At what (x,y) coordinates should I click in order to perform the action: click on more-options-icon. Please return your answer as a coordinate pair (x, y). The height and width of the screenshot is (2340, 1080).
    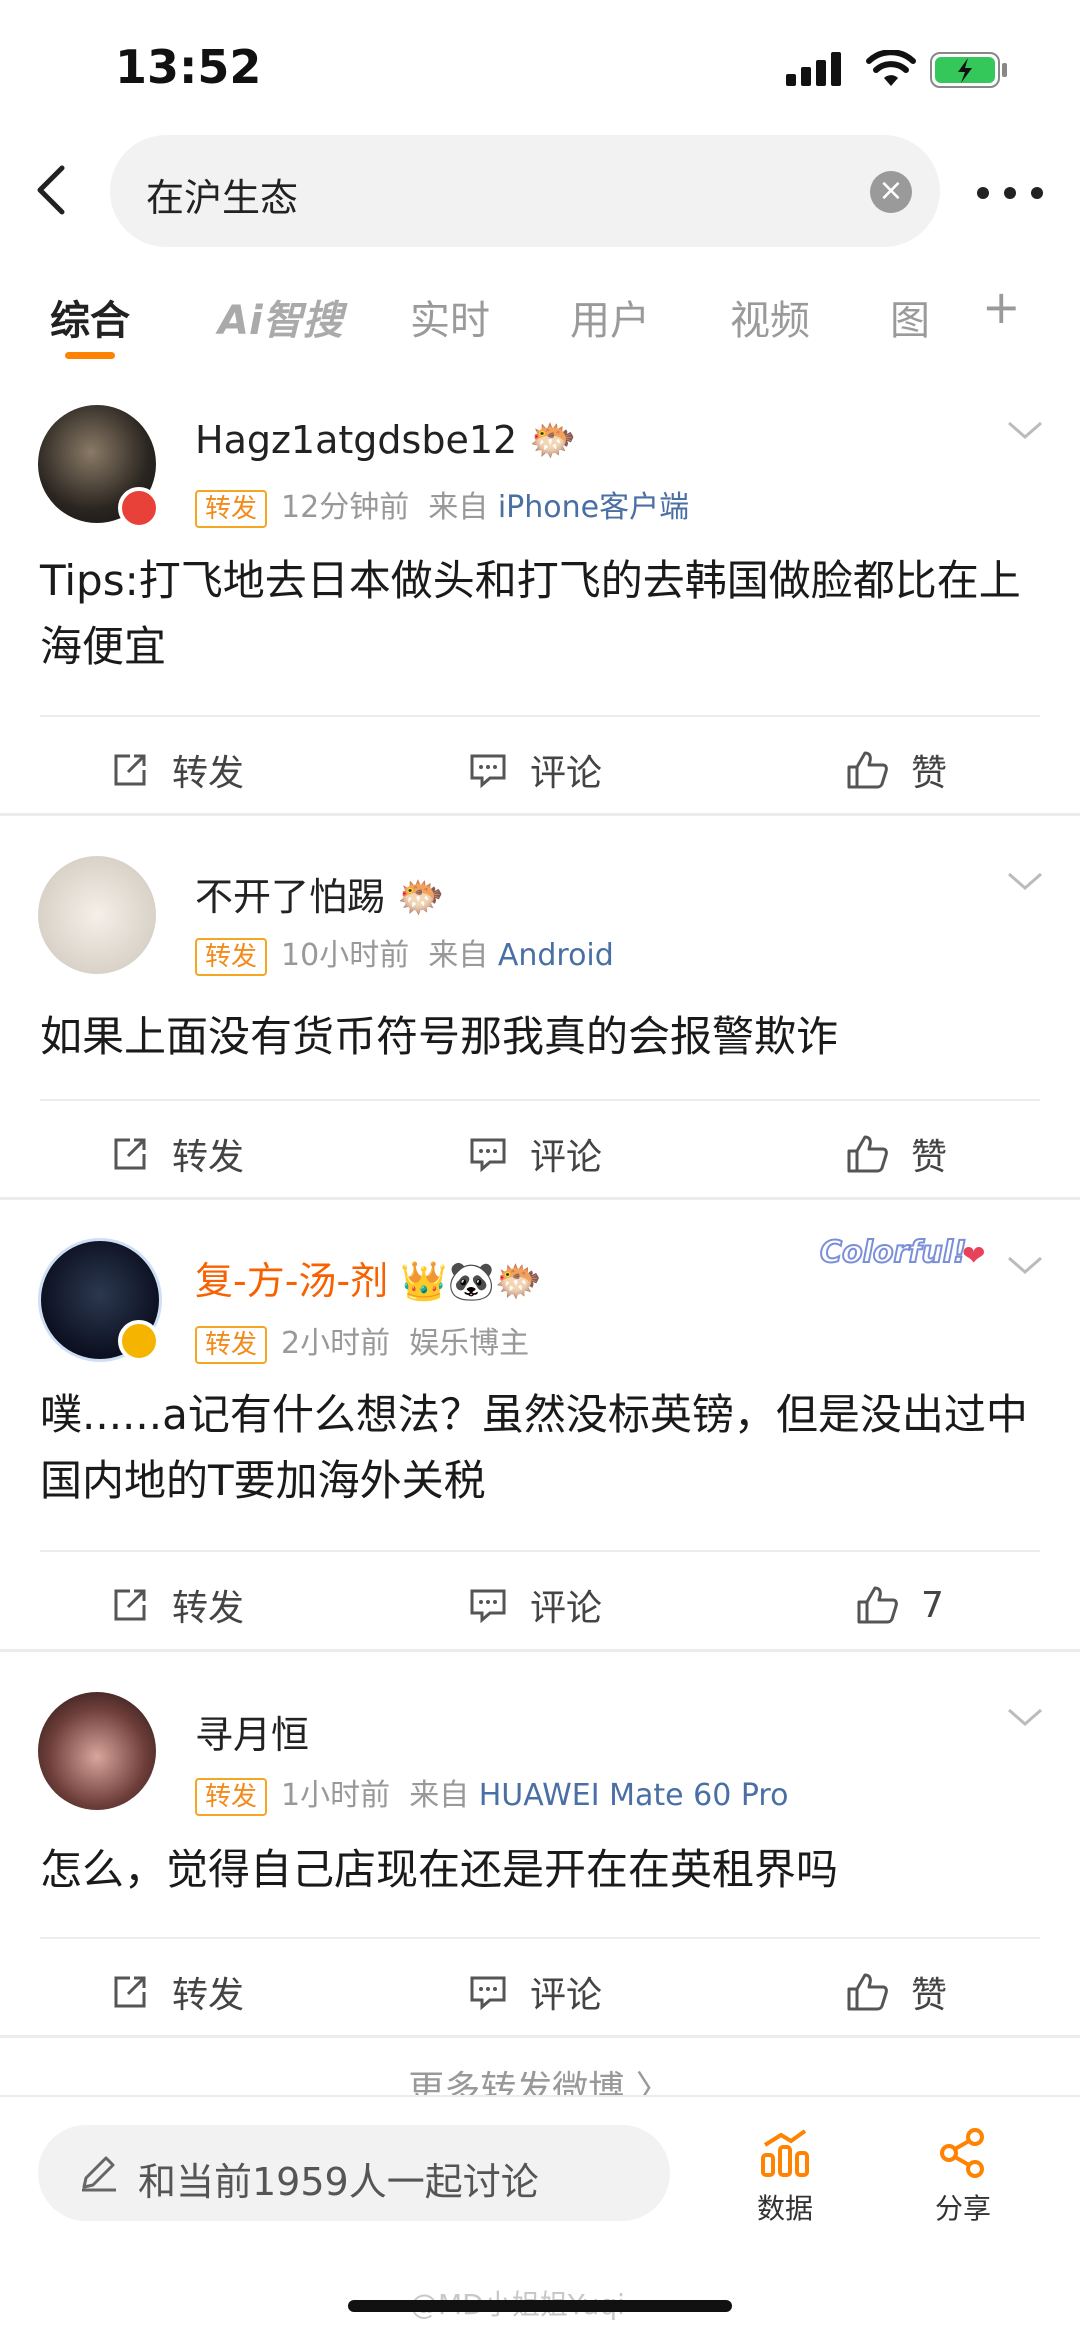
    Looking at the image, I should click on (1010, 193).